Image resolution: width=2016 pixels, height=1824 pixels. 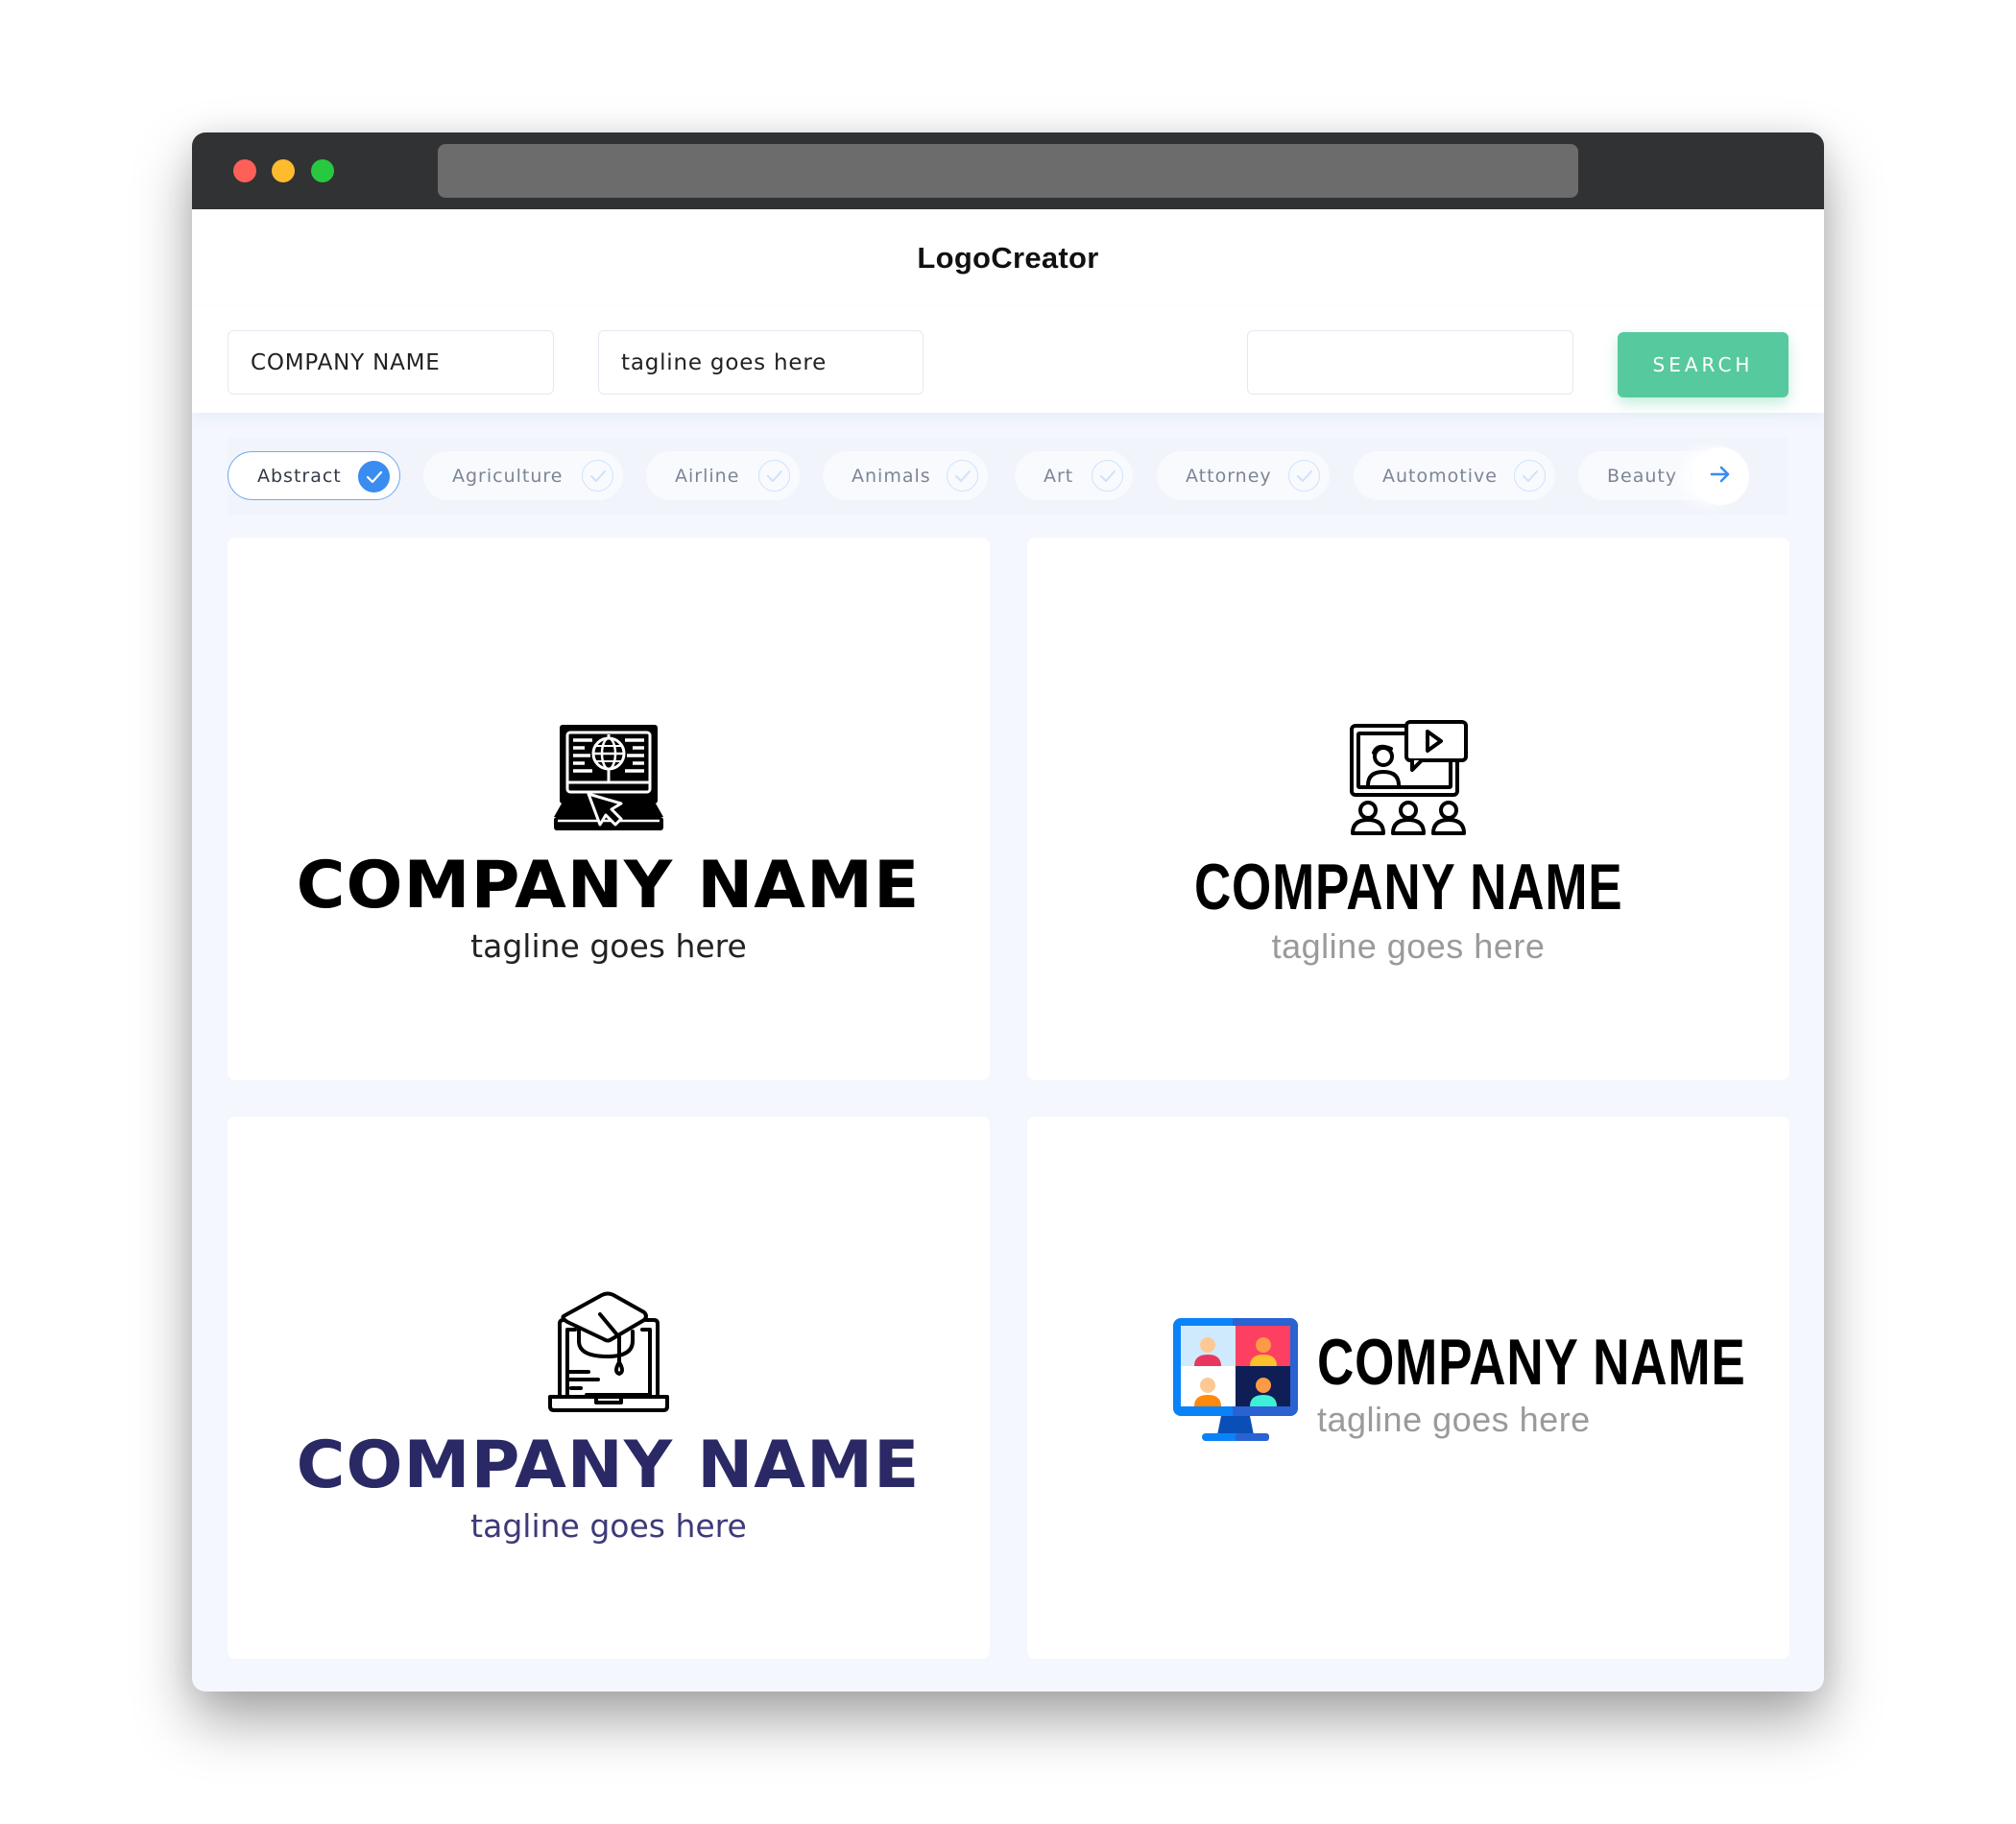 I want to click on close-window-button, so click(x=245, y=170).